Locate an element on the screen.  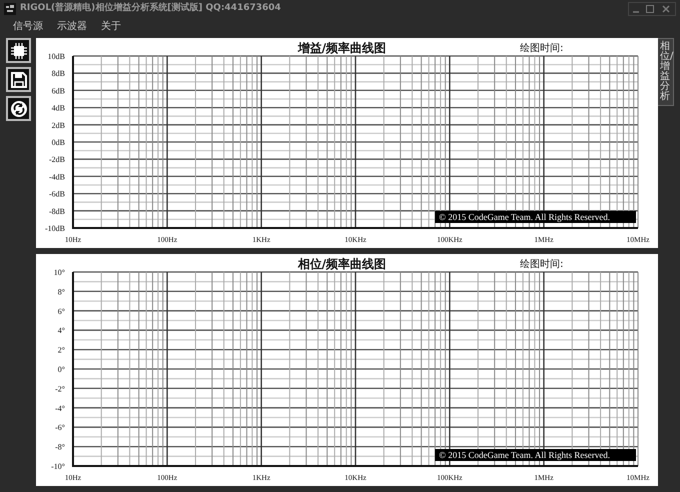
maximize-icon is located at coordinates (650, 9).